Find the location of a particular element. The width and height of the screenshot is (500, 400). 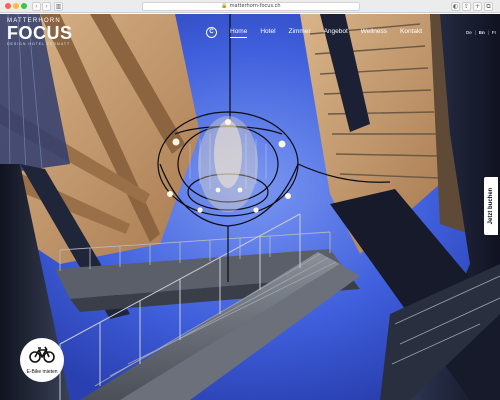

share-icon: ⇪ is located at coordinates (466, 6).